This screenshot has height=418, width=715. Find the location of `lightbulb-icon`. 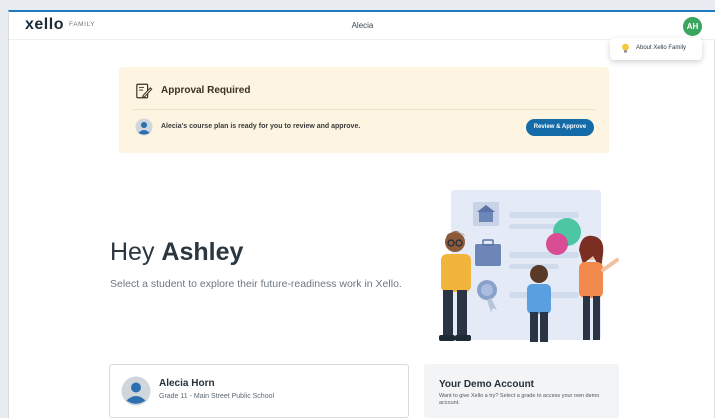

lightbulb-icon is located at coordinates (625, 48).